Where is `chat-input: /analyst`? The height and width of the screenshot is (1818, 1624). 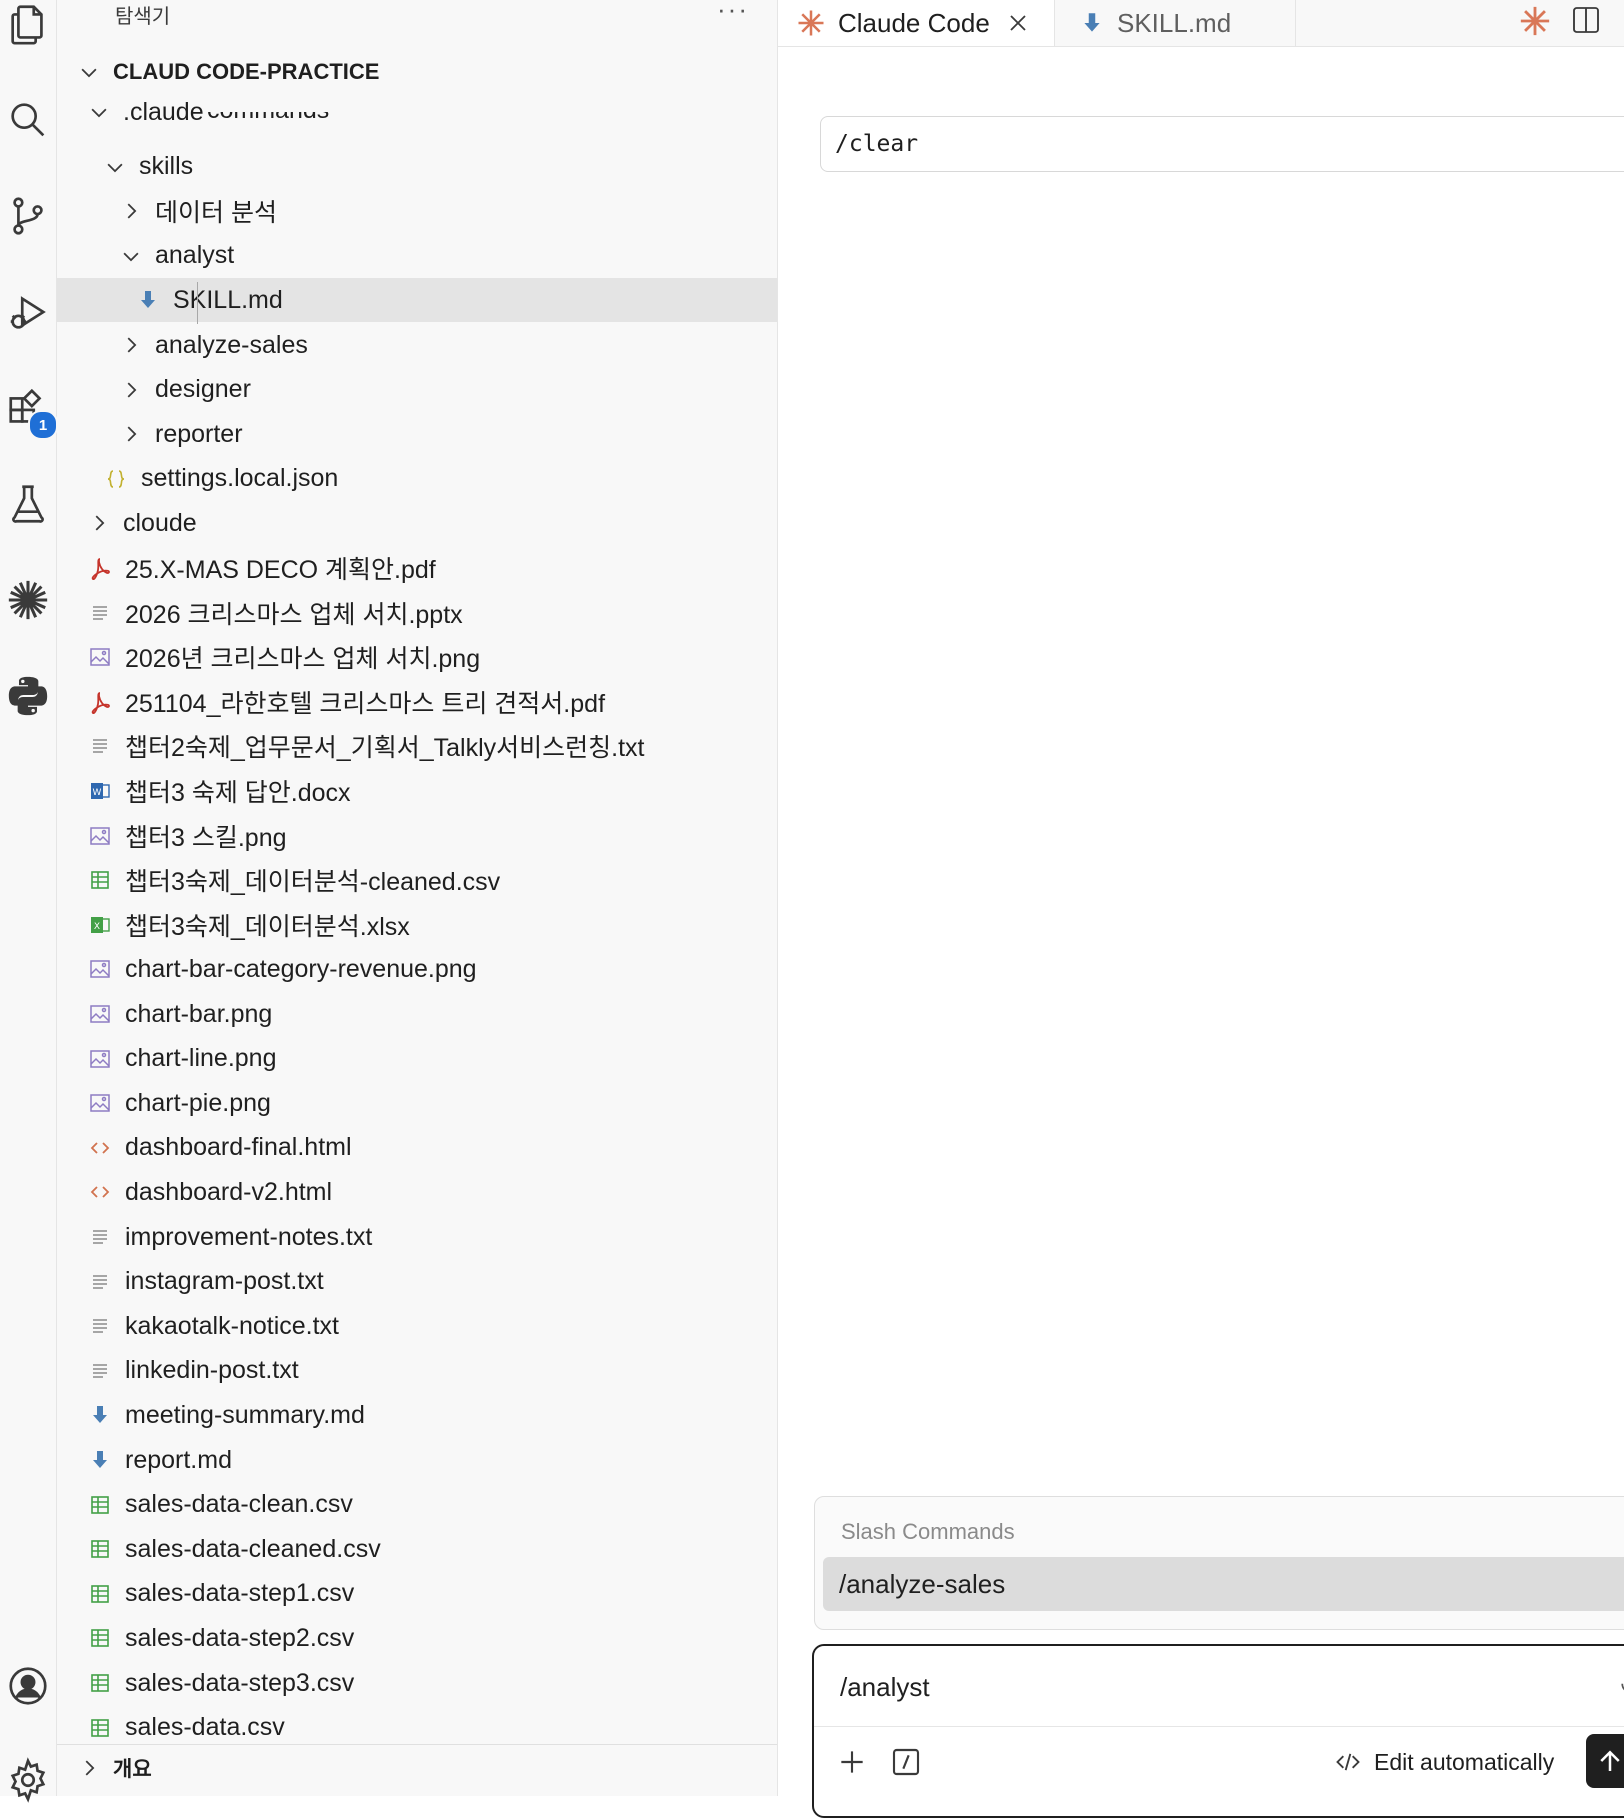 chat-input: /analyst is located at coordinates (885, 1687).